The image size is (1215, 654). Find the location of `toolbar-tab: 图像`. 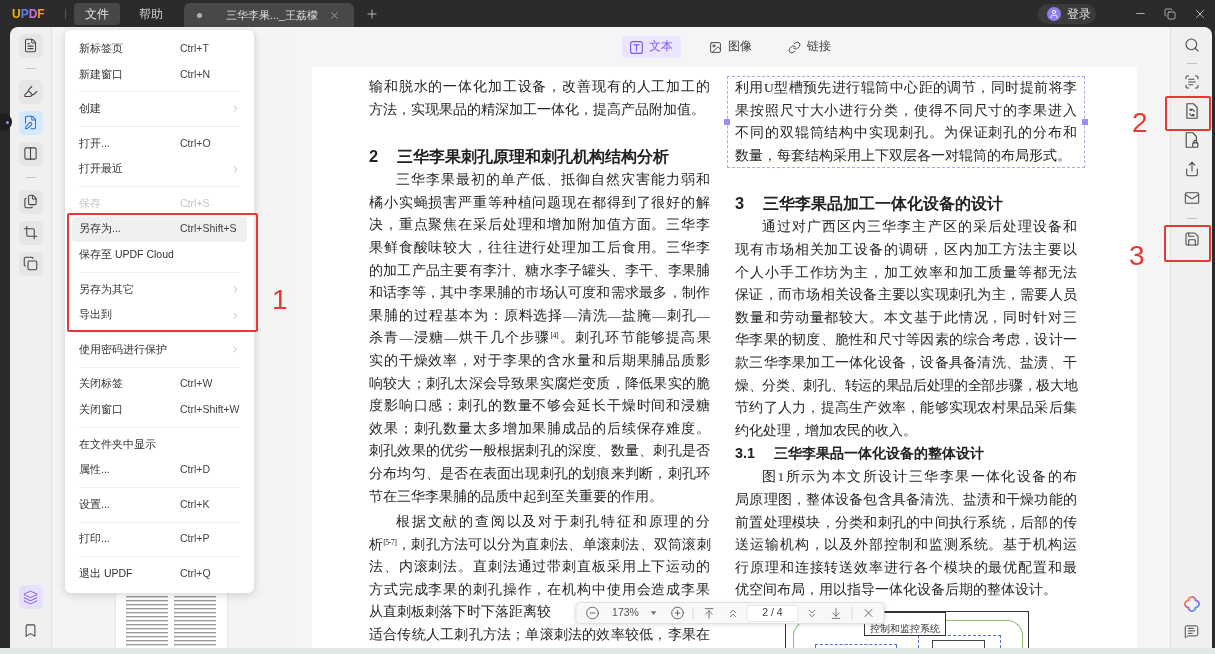

toolbar-tab: 图像 is located at coordinates (730, 47).